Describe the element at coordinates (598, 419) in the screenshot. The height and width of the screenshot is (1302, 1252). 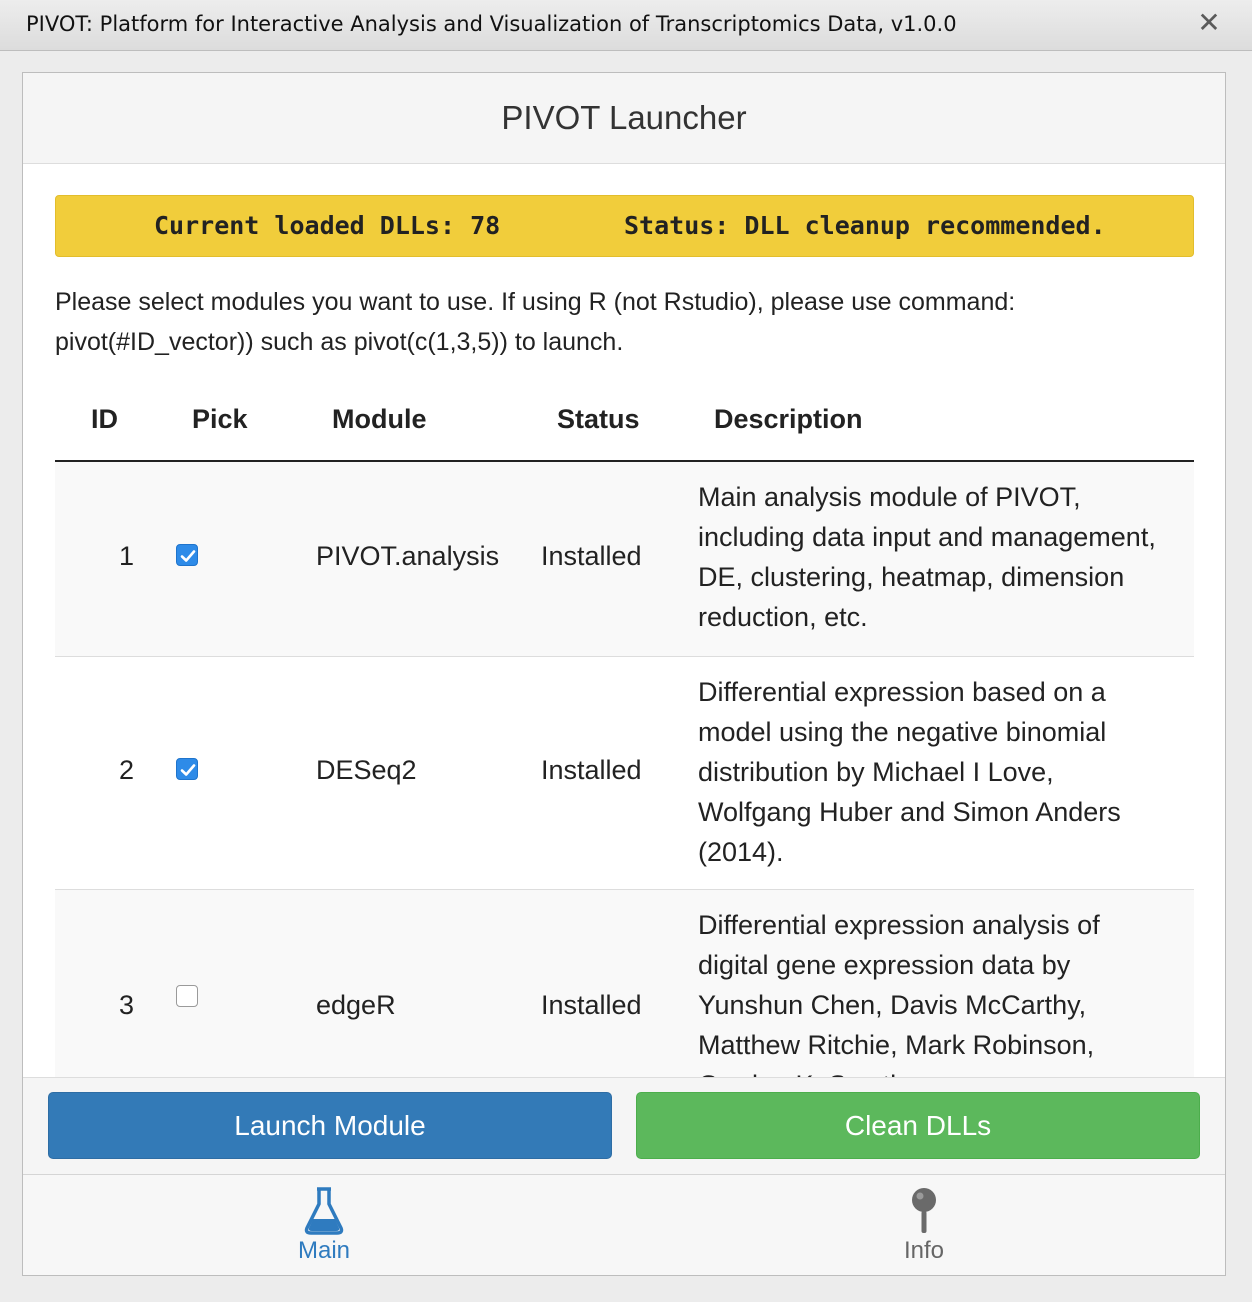
I see `column-header-status: Status` at that location.